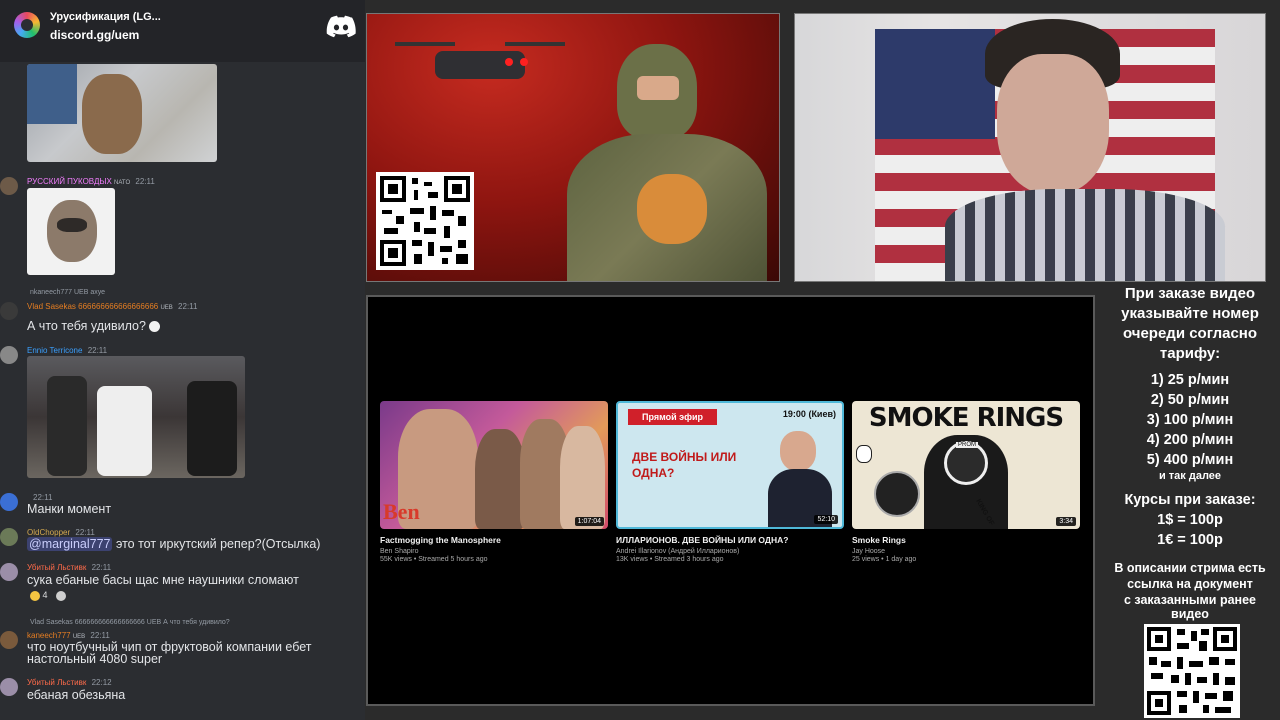 Image resolution: width=1280 pixels, height=720 pixels. Describe the element at coordinates (730, 540) in the screenshot. I see `video-title: ИЛЛАРИОНОВ. ДВЕ ВОЙНЫ ИЛИ ОДНА?` at that location.